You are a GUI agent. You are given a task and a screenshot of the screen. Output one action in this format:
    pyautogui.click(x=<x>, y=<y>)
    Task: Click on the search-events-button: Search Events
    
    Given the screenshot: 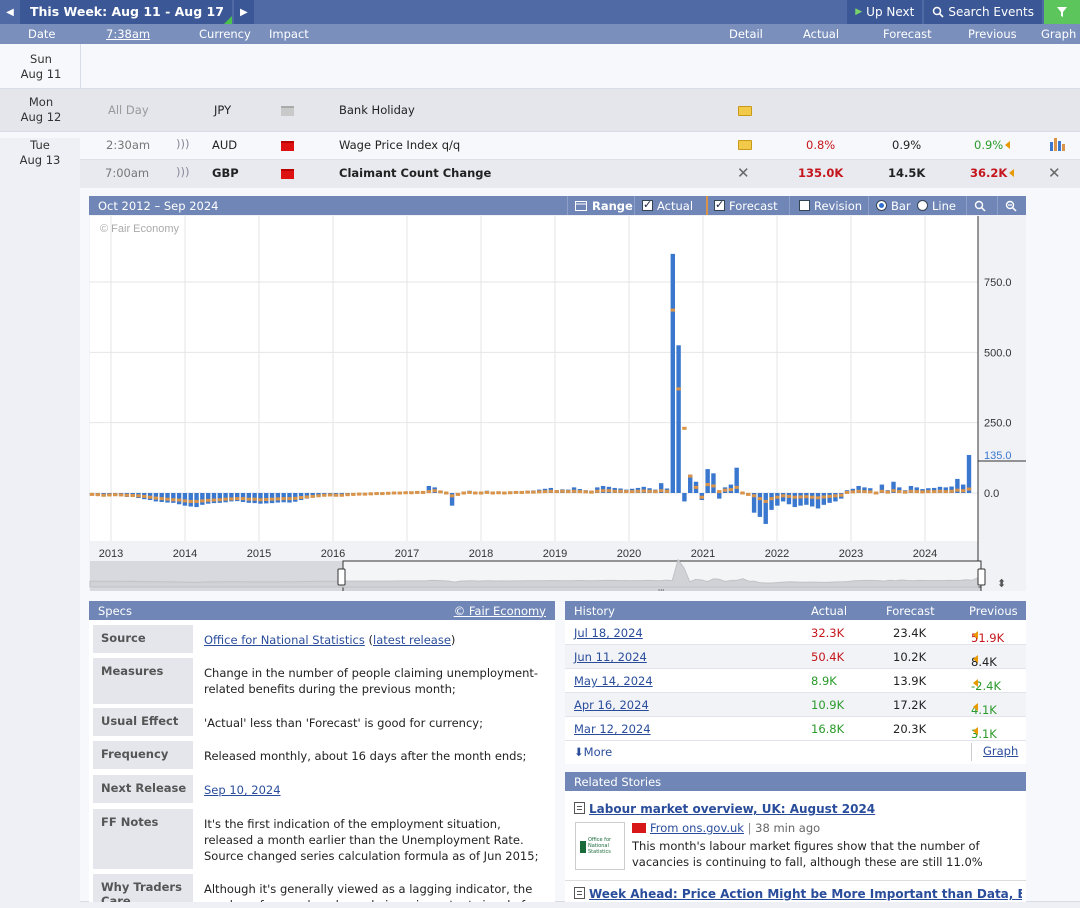 What is the action you would take?
    pyautogui.click(x=983, y=12)
    